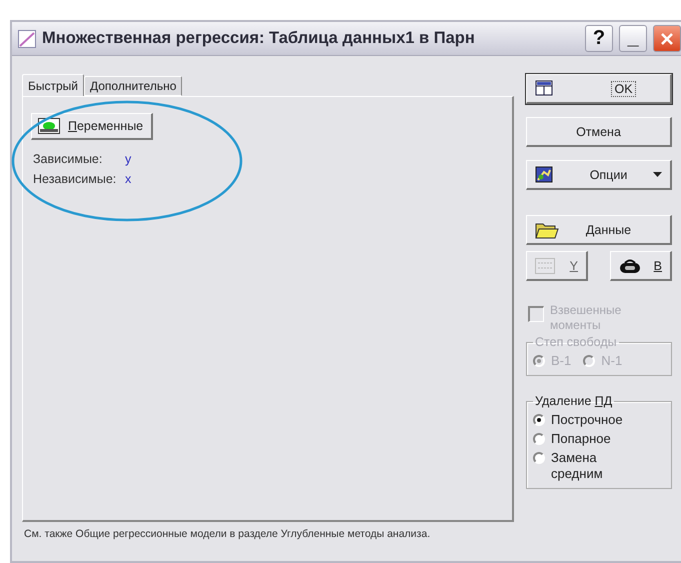 The height and width of the screenshot is (563, 681). What do you see at coordinates (49, 126) in the screenshot?
I see `variables-icon` at bounding box center [49, 126].